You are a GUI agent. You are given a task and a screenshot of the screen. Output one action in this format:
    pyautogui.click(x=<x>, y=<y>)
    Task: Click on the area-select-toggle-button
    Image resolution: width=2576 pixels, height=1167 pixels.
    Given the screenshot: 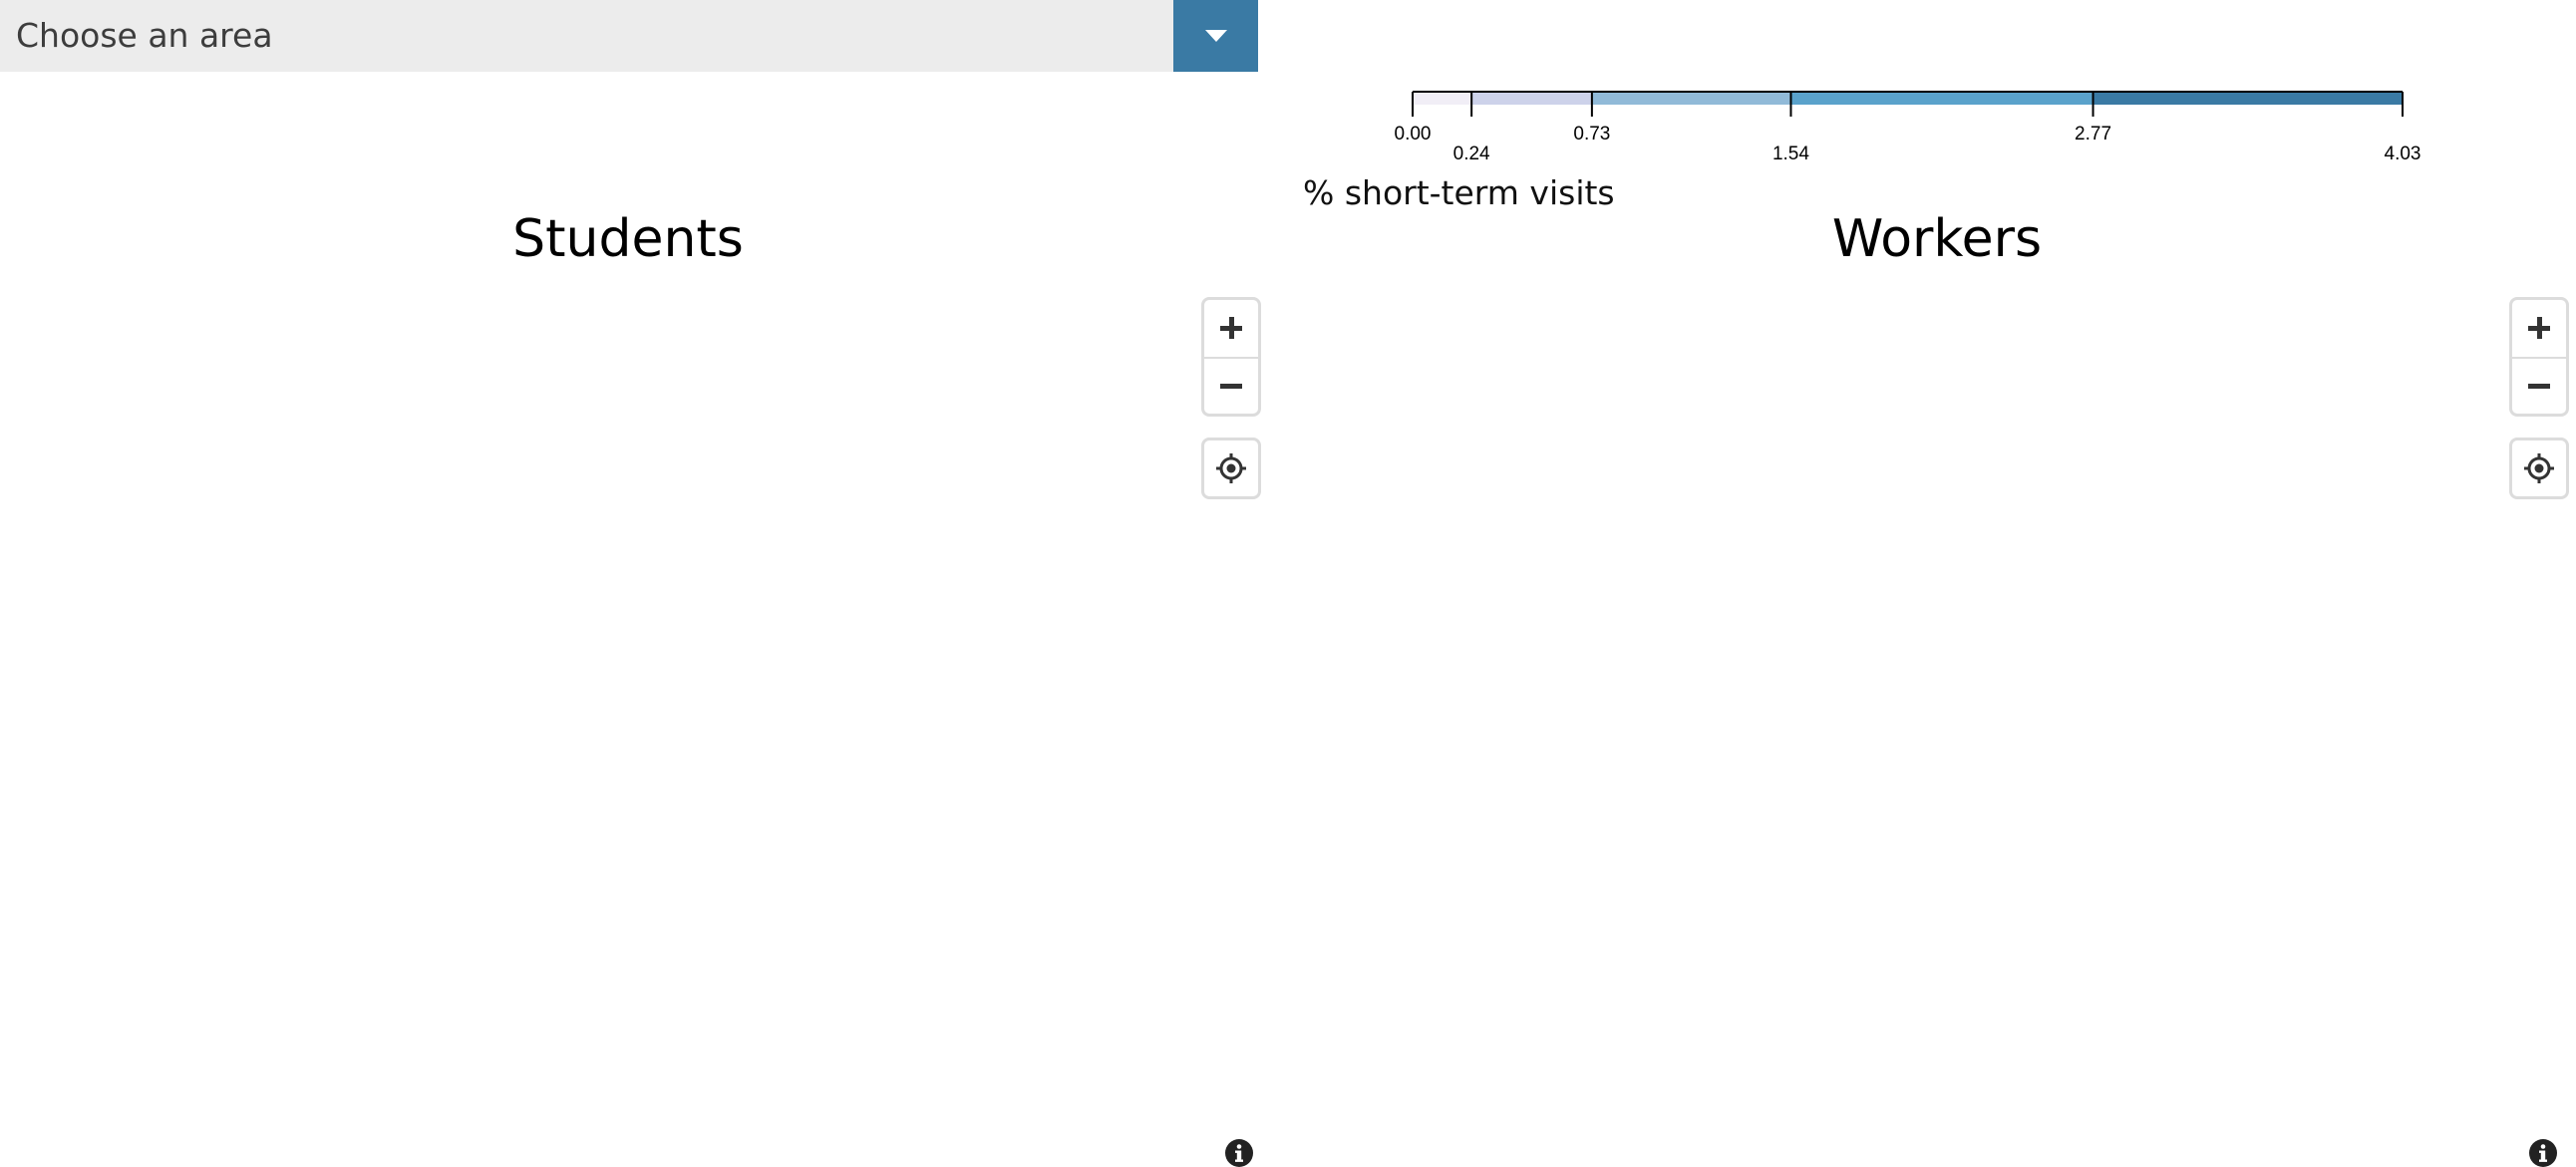 What is the action you would take?
    pyautogui.click(x=1215, y=36)
    